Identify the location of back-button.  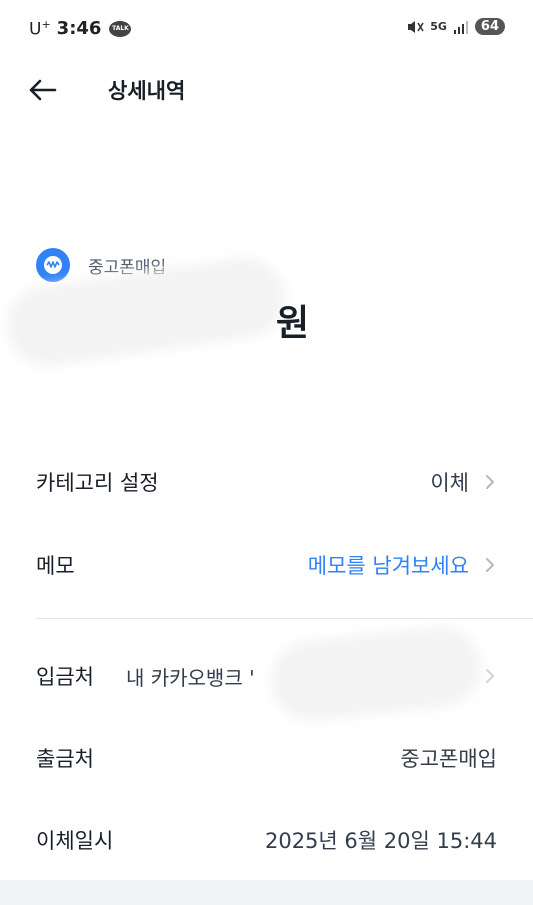
(42, 90).